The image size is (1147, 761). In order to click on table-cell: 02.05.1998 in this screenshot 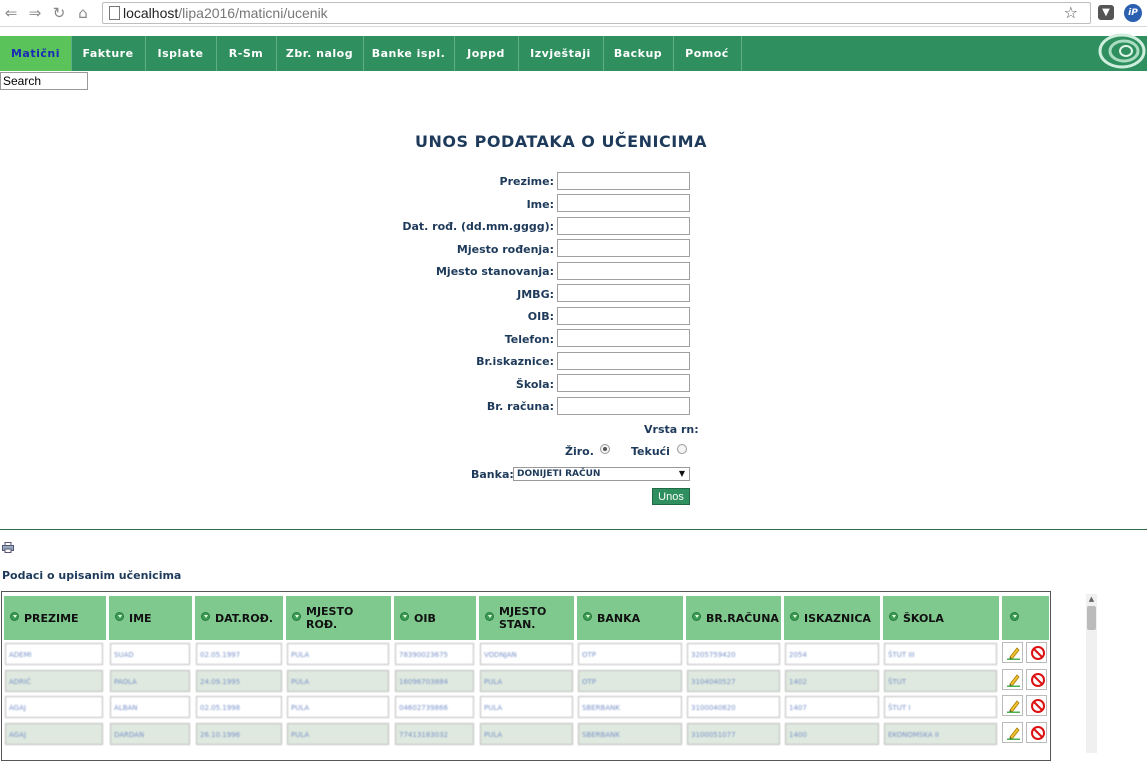, I will do `click(239, 707)`.